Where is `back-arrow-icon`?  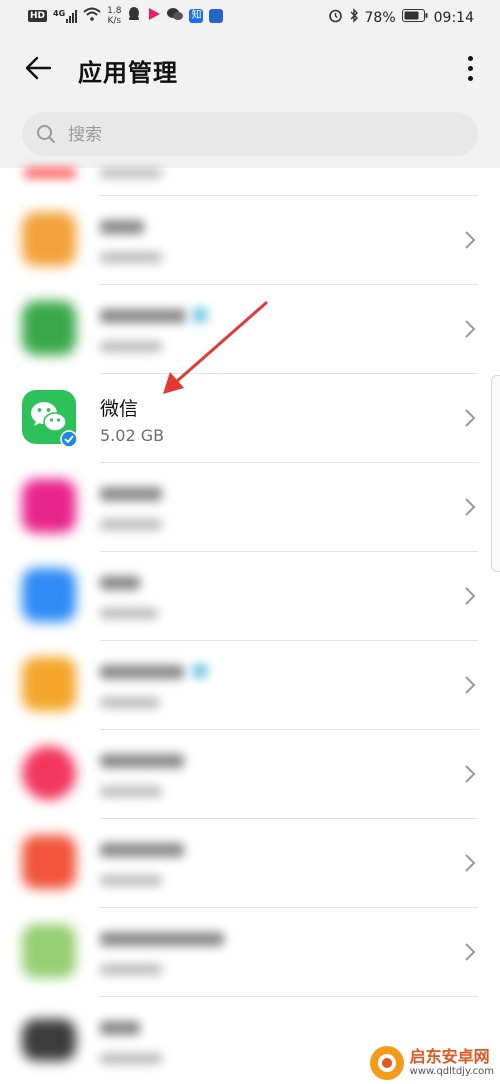 back-arrow-icon is located at coordinates (38, 68).